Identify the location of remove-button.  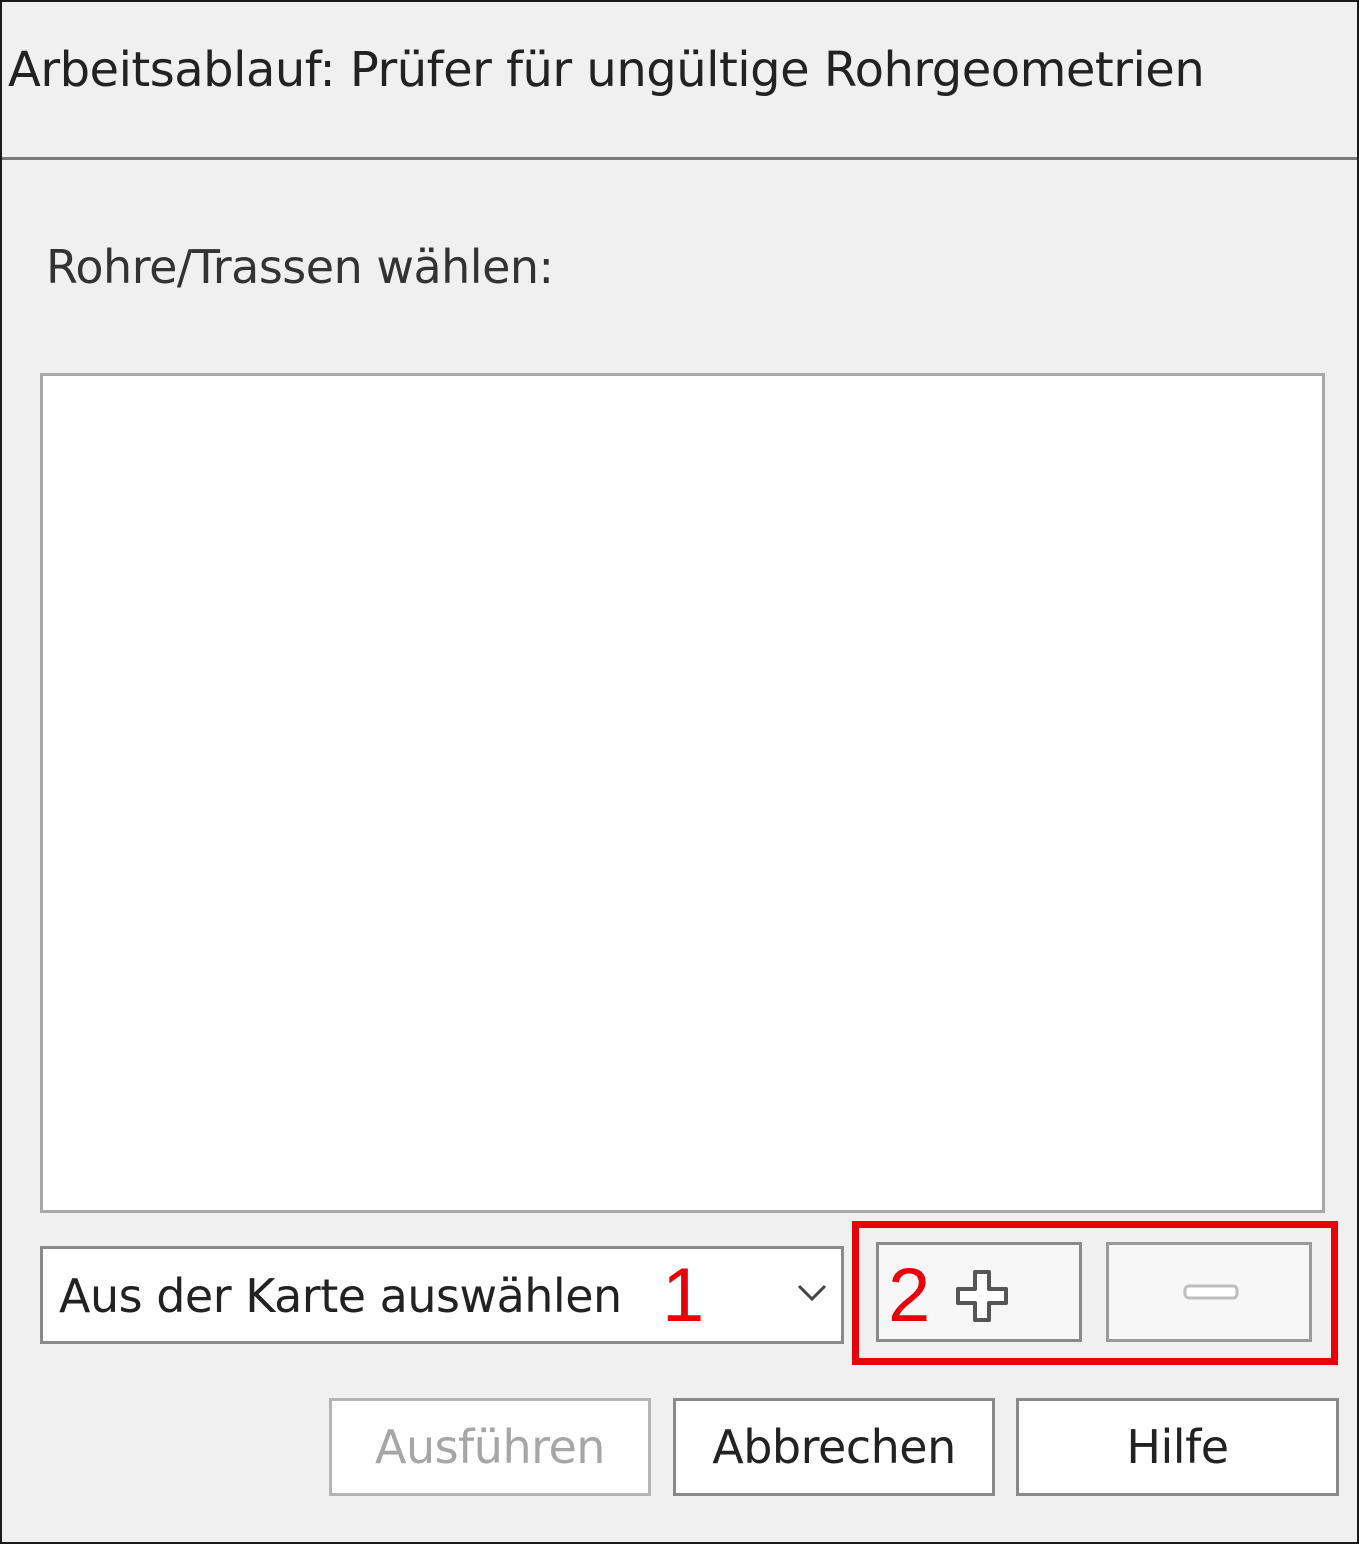
(1209, 1292).